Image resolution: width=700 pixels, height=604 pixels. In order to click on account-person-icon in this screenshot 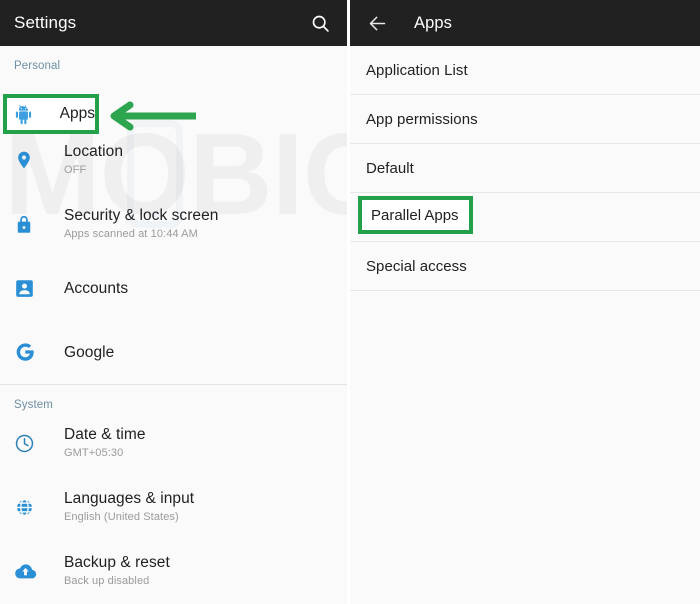, I will do `click(27, 288)`.